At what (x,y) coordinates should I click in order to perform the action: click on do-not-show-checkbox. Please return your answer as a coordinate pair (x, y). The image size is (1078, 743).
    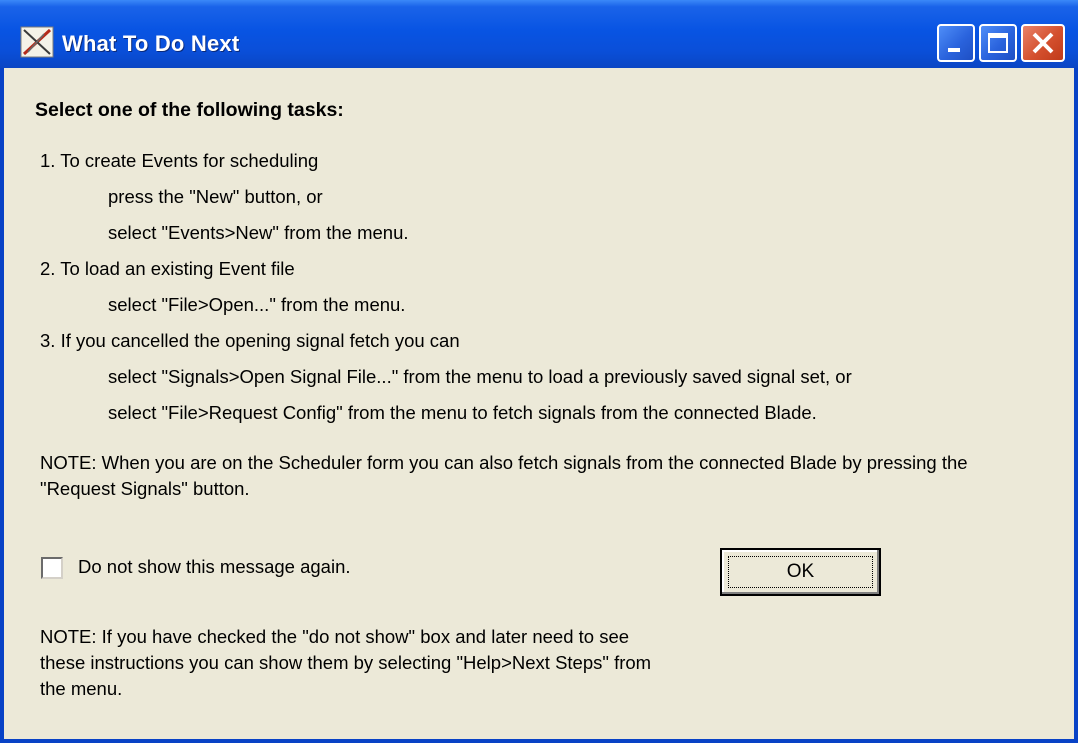
    Looking at the image, I should click on (52, 568).